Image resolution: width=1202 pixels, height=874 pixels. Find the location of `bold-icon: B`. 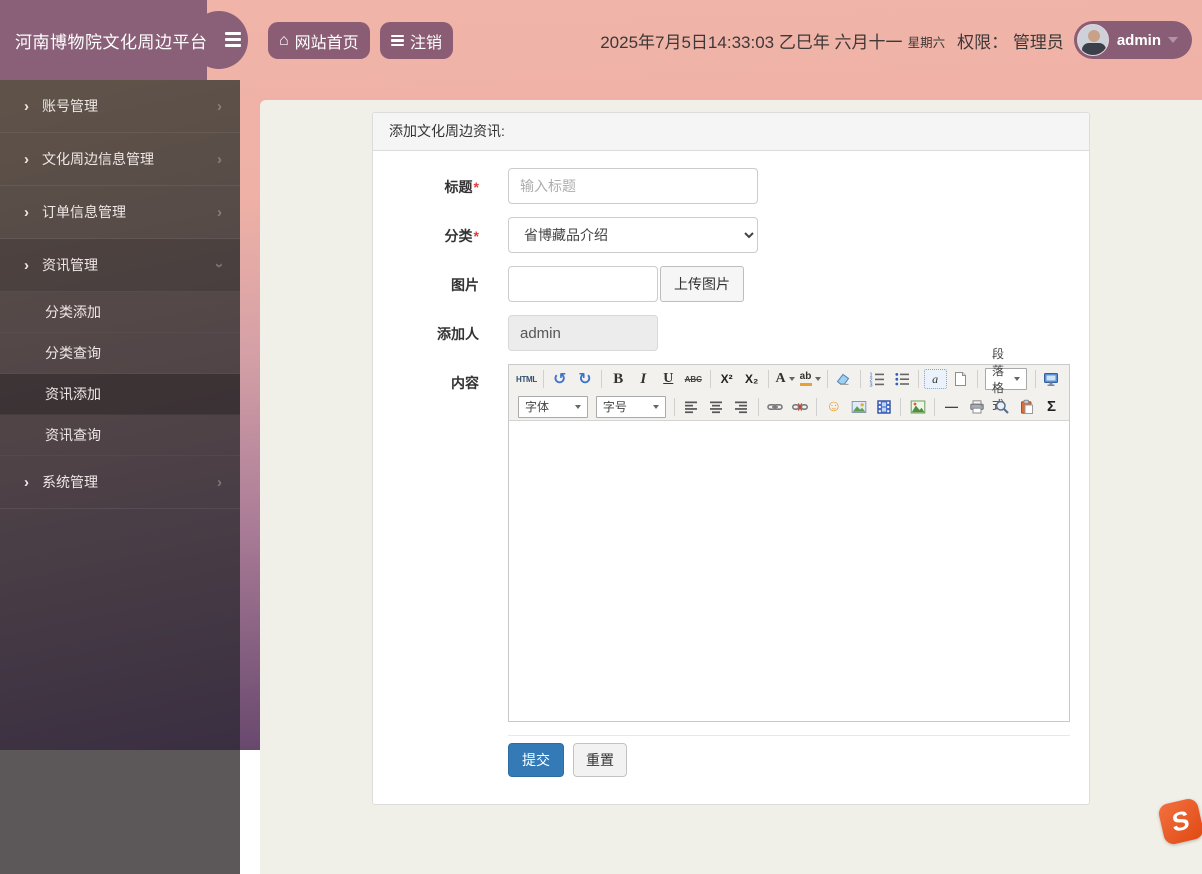

bold-icon: B is located at coordinates (618, 379).